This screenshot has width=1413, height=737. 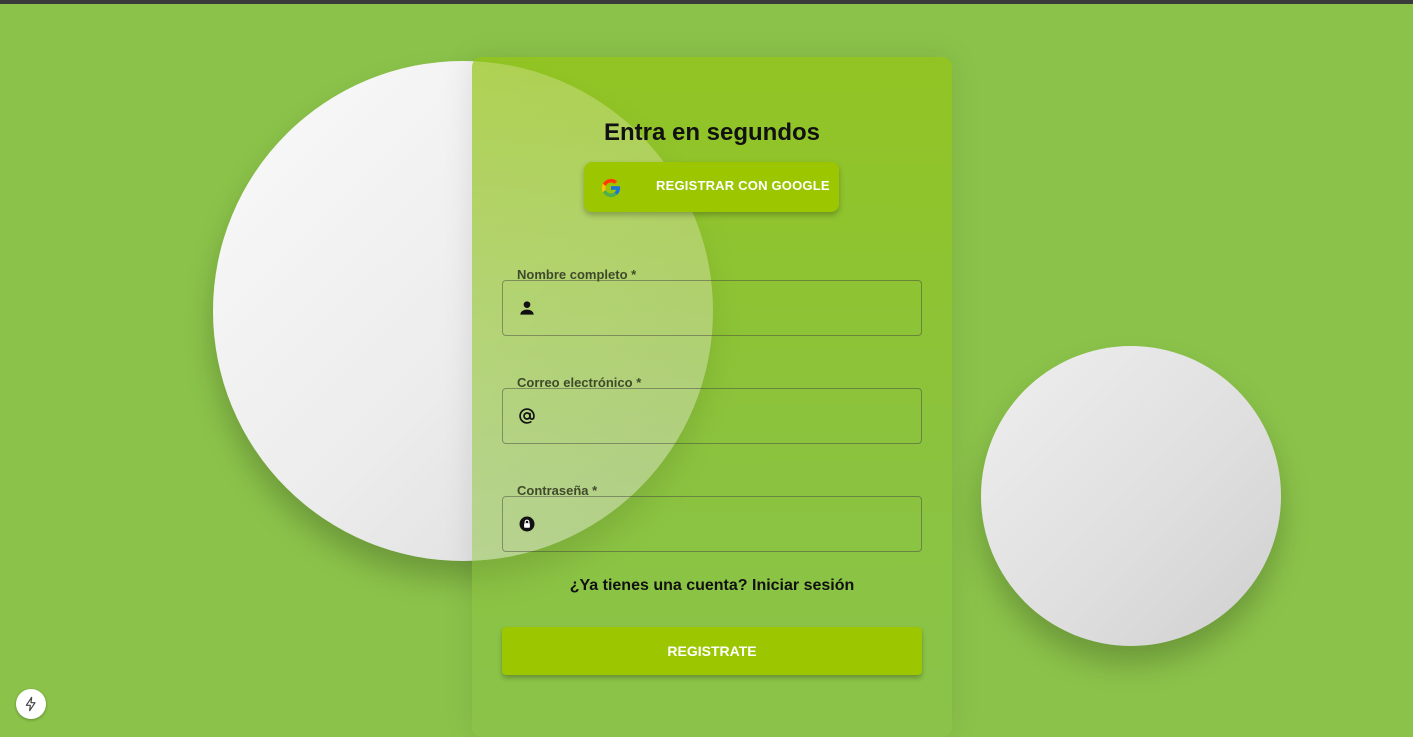 I want to click on email-field: Correo electrónico *, so click(x=712, y=409).